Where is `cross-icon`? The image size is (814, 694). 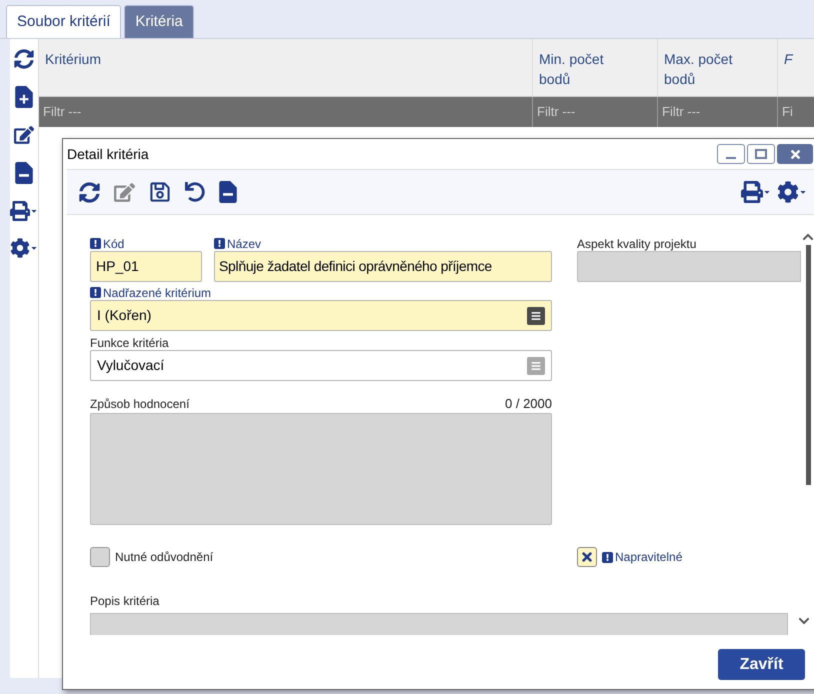
cross-icon is located at coordinates (587, 557).